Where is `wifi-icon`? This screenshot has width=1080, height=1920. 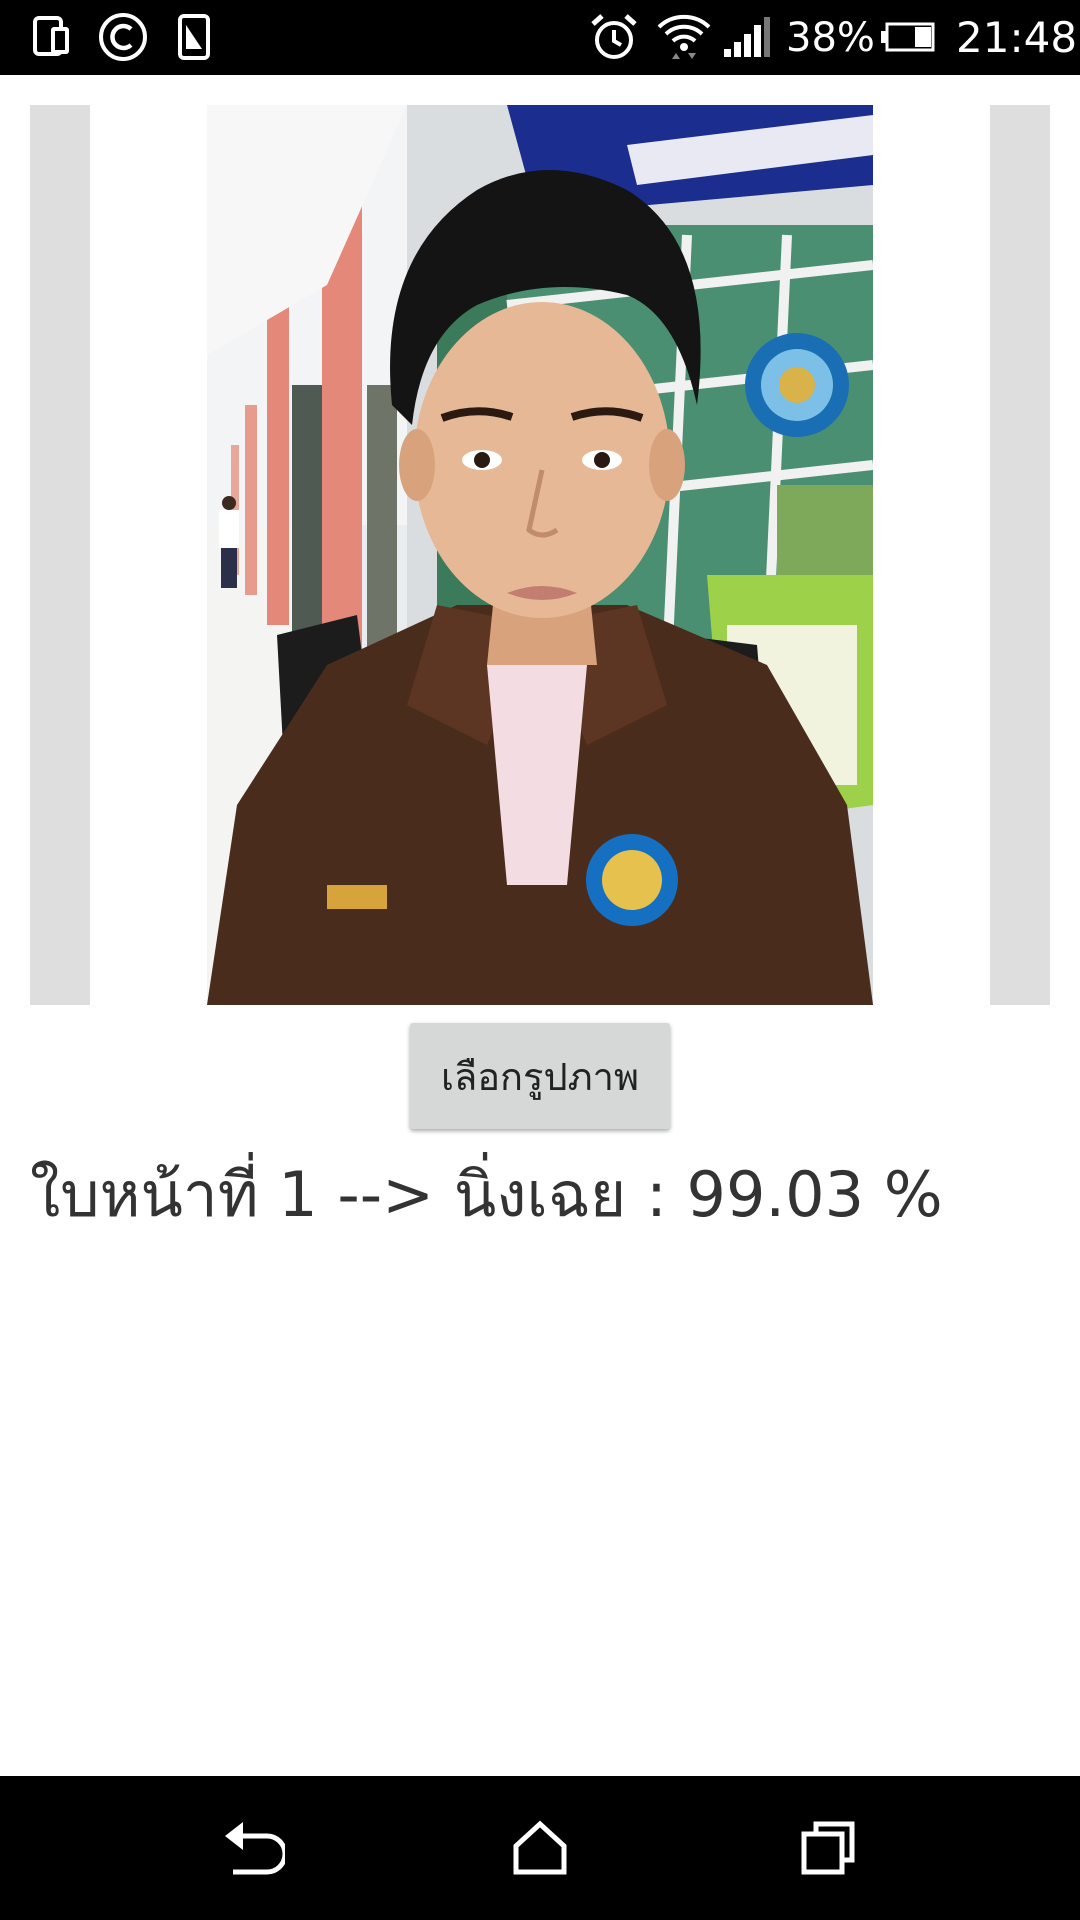 wifi-icon is located at coordinates (684, 37).